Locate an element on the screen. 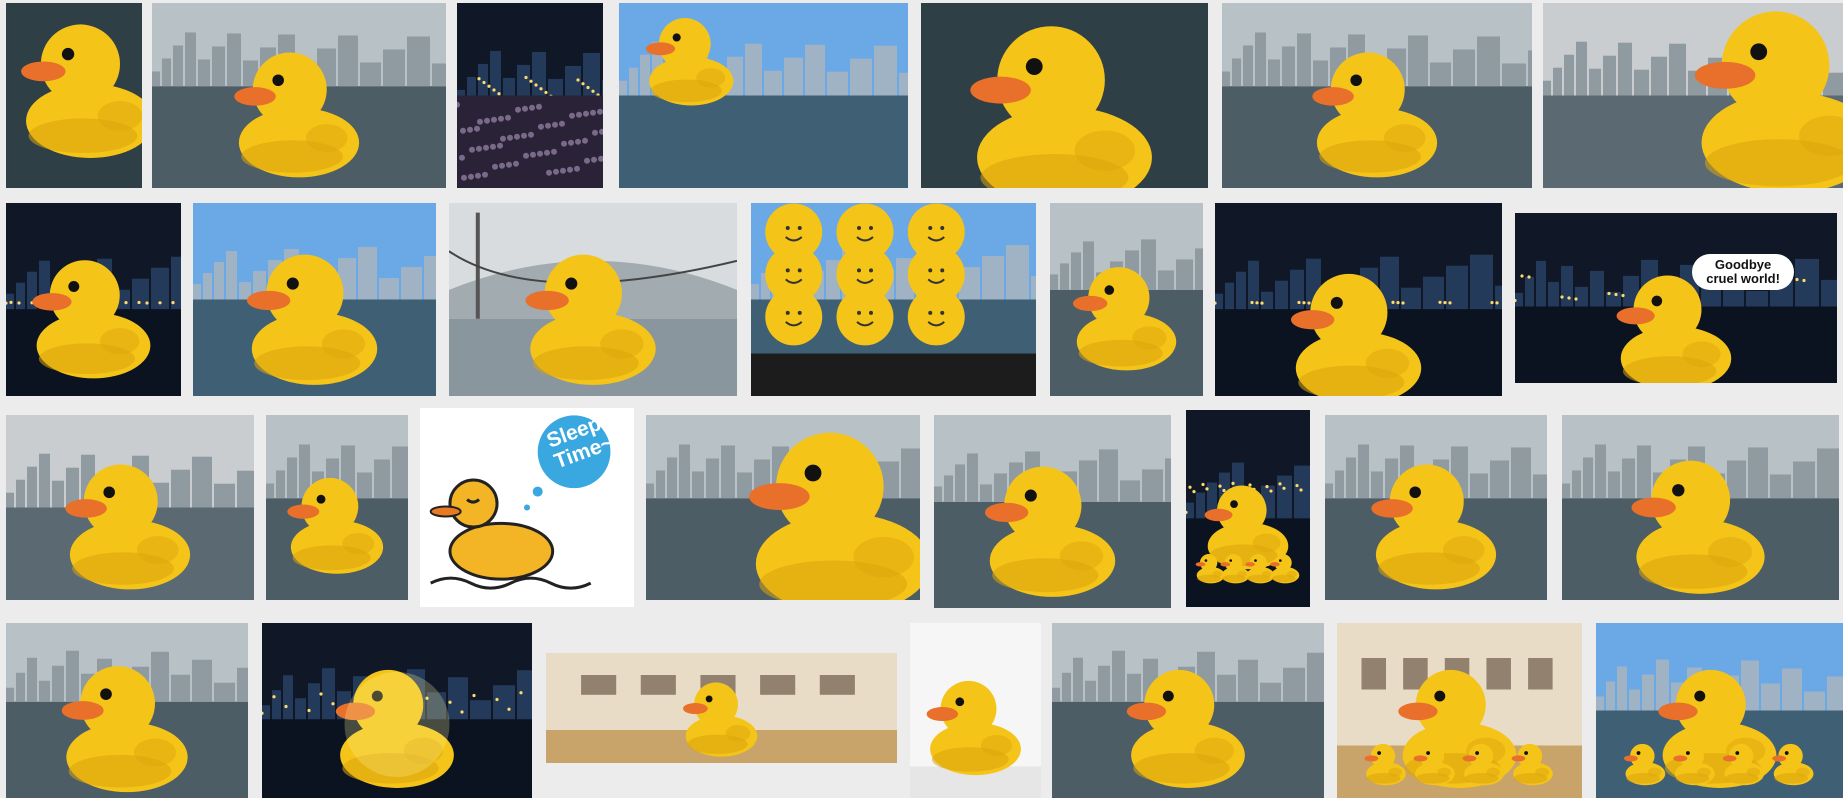  rubber-duck-night-icon is located at coordinates (93, 299).